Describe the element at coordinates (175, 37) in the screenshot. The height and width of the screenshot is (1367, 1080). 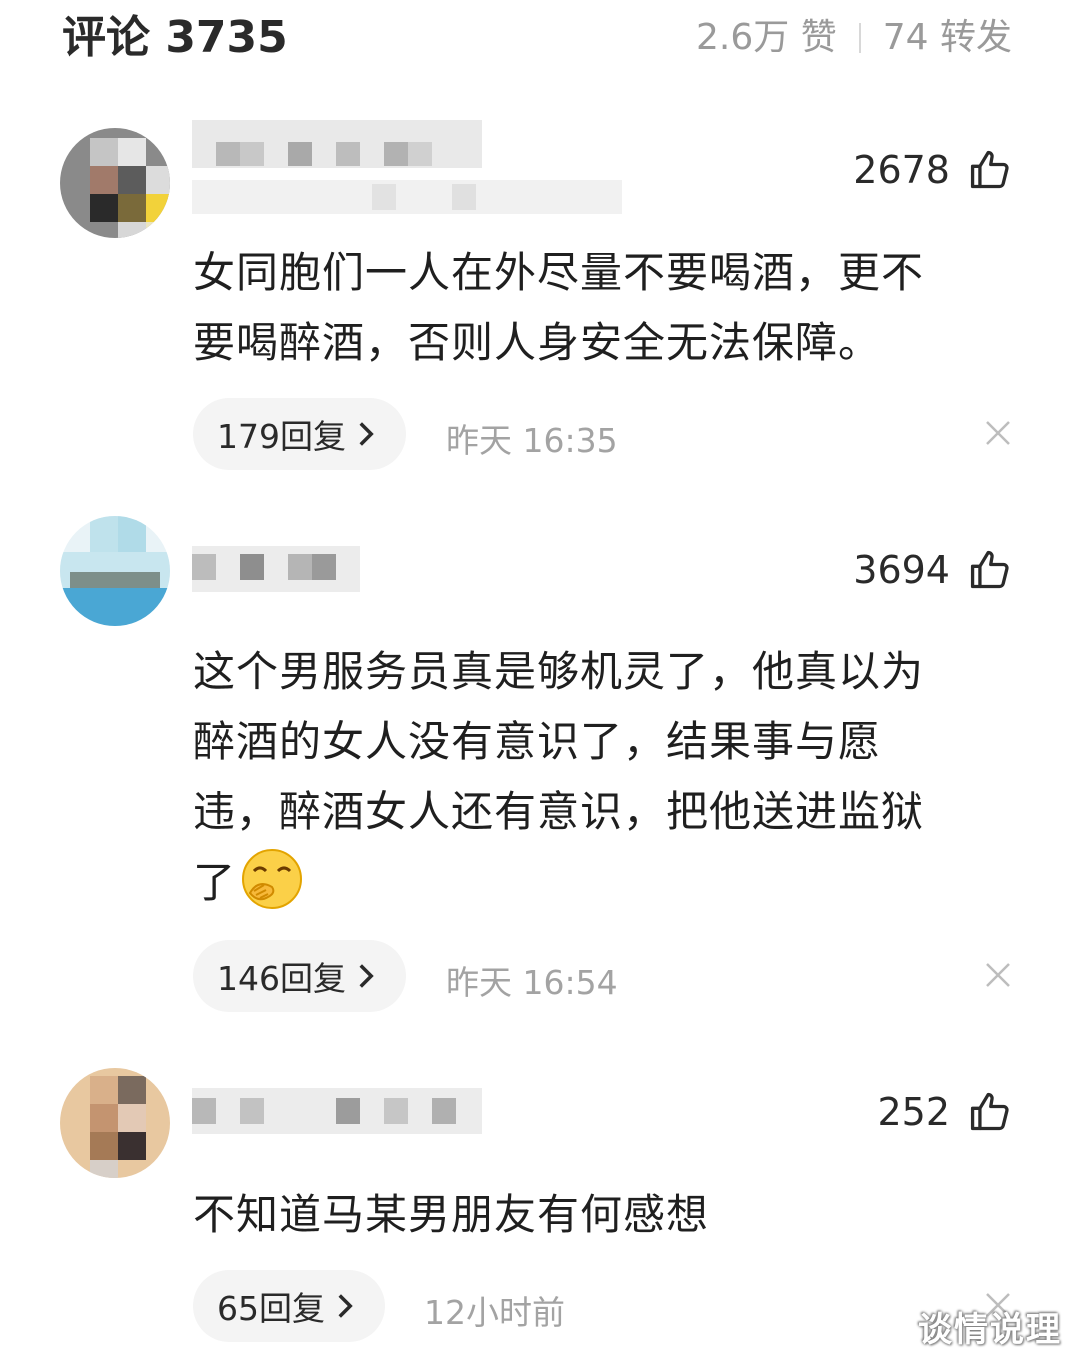
I see `comments-count-title: 评论 3735` at that location.